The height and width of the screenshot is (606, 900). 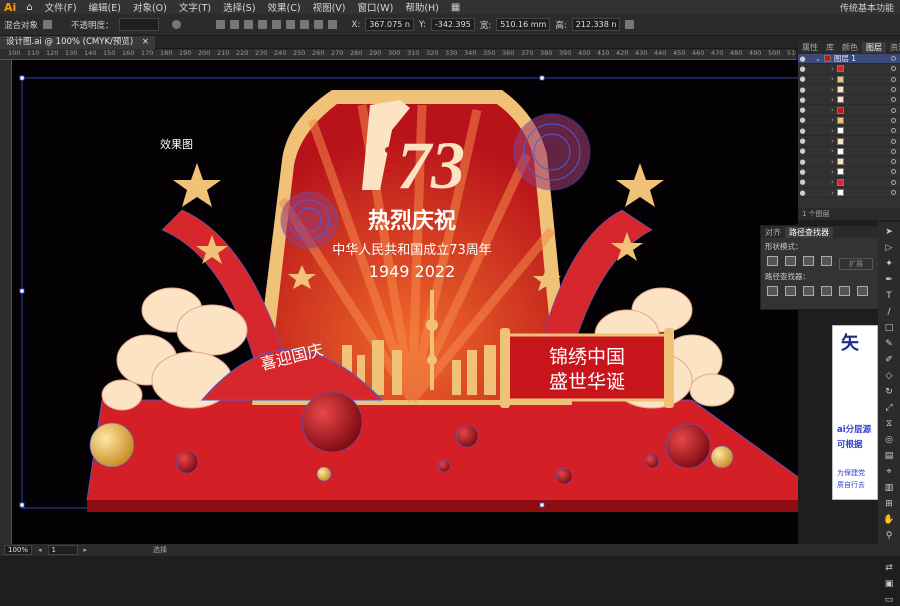 What do you see at coordinates (889, 360) in the screenshot?
I see `pencil-tool-icon: ✐` at bounding box center [889, 360].